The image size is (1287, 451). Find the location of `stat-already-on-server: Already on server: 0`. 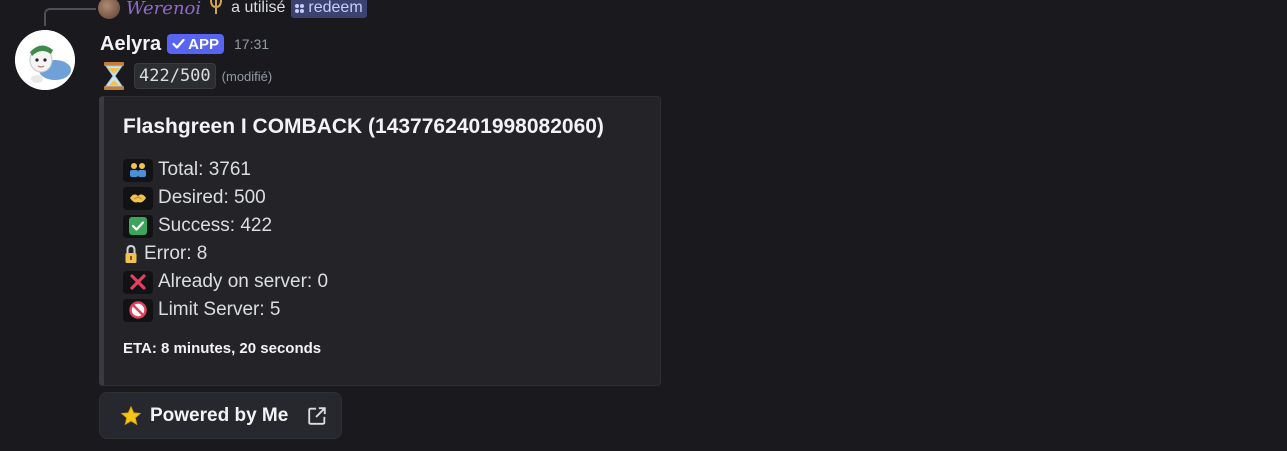

stat-already-on-server: Already on server: 0 is located at coordinates (225, 282).